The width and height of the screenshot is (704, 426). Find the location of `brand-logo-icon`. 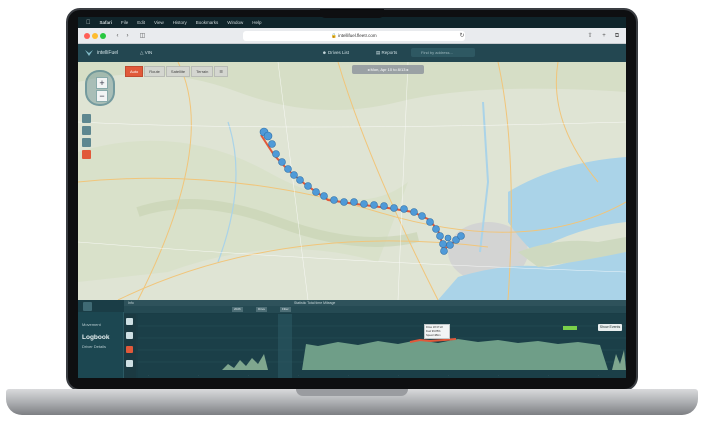

brand-logo-icon is located at coordinates (89, 53).